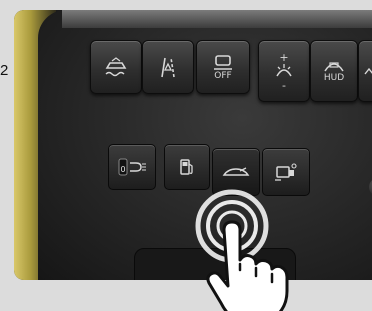 Image resolution: width=372 pixels, height=311 pixels. I want to click on headlight-leveling-button: 0, so click(132, 167).